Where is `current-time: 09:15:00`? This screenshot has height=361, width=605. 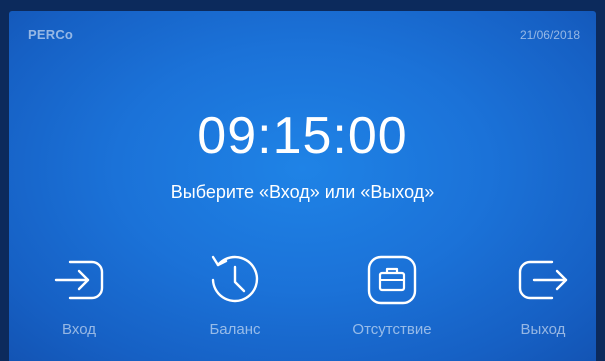
current-time: 09:15:00 is located at coordinates (302, 136).